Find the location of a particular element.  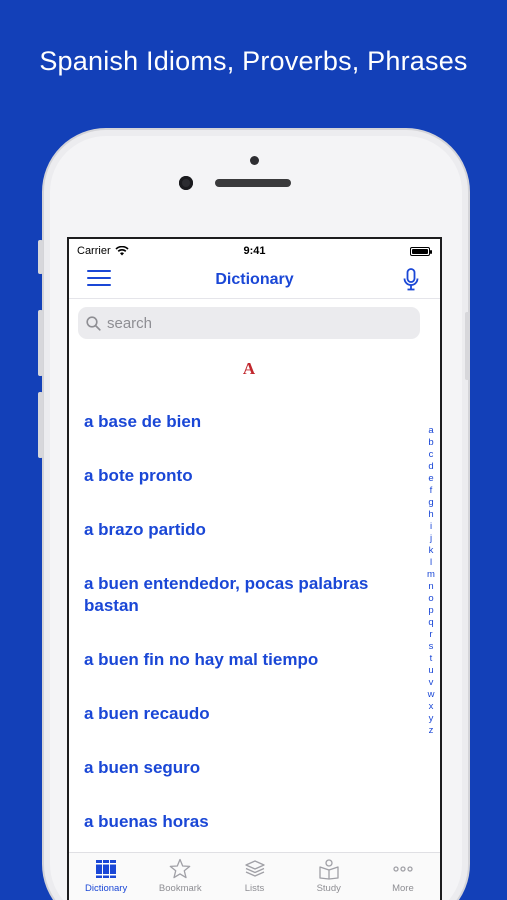

entry-list-item: a buen entendedor, pocas palabras bastan is located at coordinates (241, 595).